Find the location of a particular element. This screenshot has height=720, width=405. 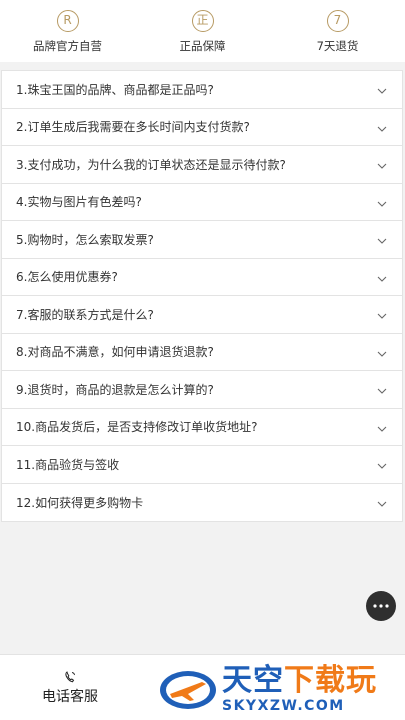

faq-question: 8.对商品不满意，如何申请退货退款? is located at coordinates (115, 352).